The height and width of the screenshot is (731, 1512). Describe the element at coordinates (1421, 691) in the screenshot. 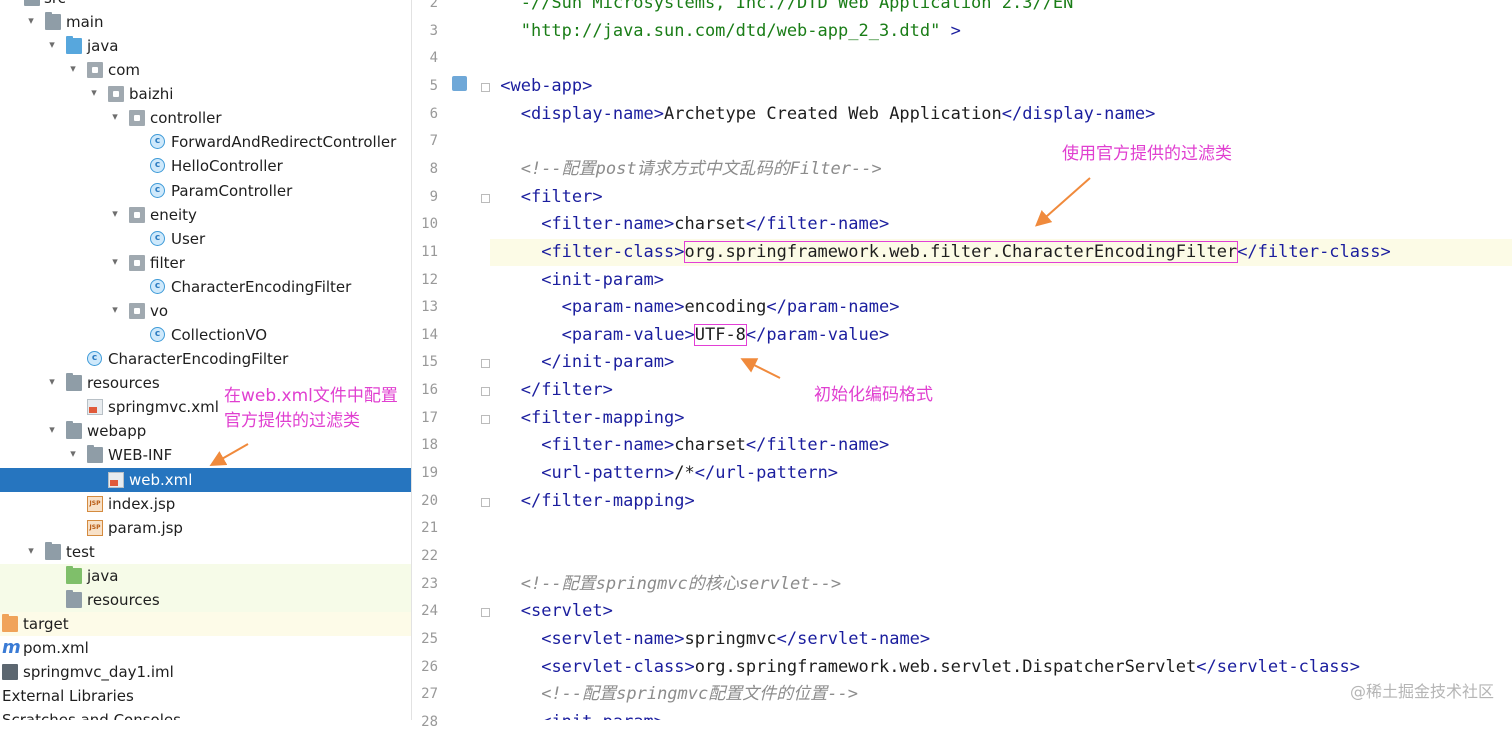

I see `watermark: @稀土掘金技术社区` at that location.